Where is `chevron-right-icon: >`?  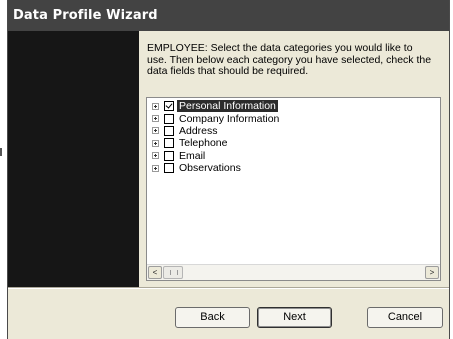 chevron-right-icon: > is located at coordinates (432, 272).